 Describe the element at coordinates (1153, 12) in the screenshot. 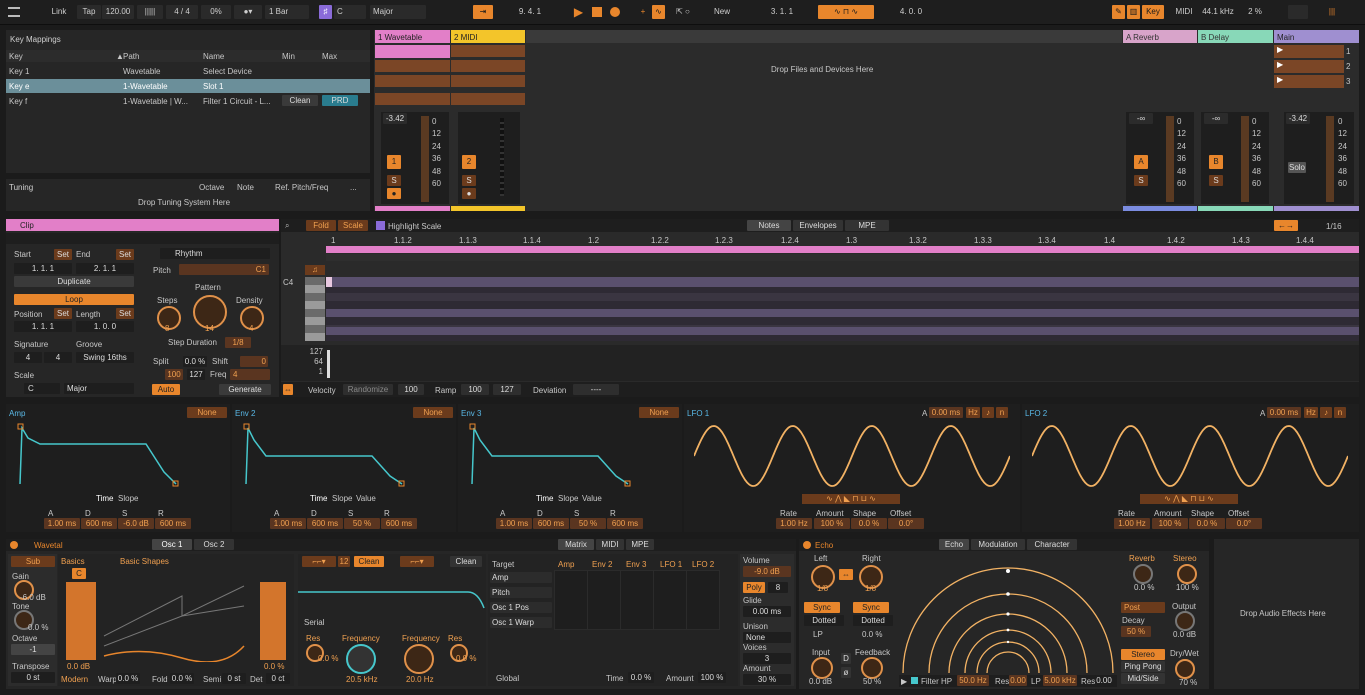

I see `key-map-button: Key` at that location.